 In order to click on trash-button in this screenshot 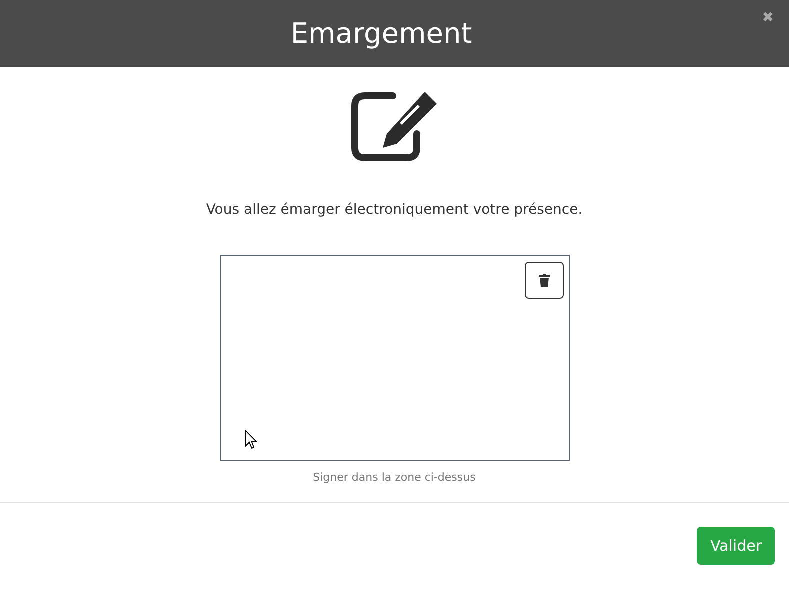, I will do `click(544, 280)`.